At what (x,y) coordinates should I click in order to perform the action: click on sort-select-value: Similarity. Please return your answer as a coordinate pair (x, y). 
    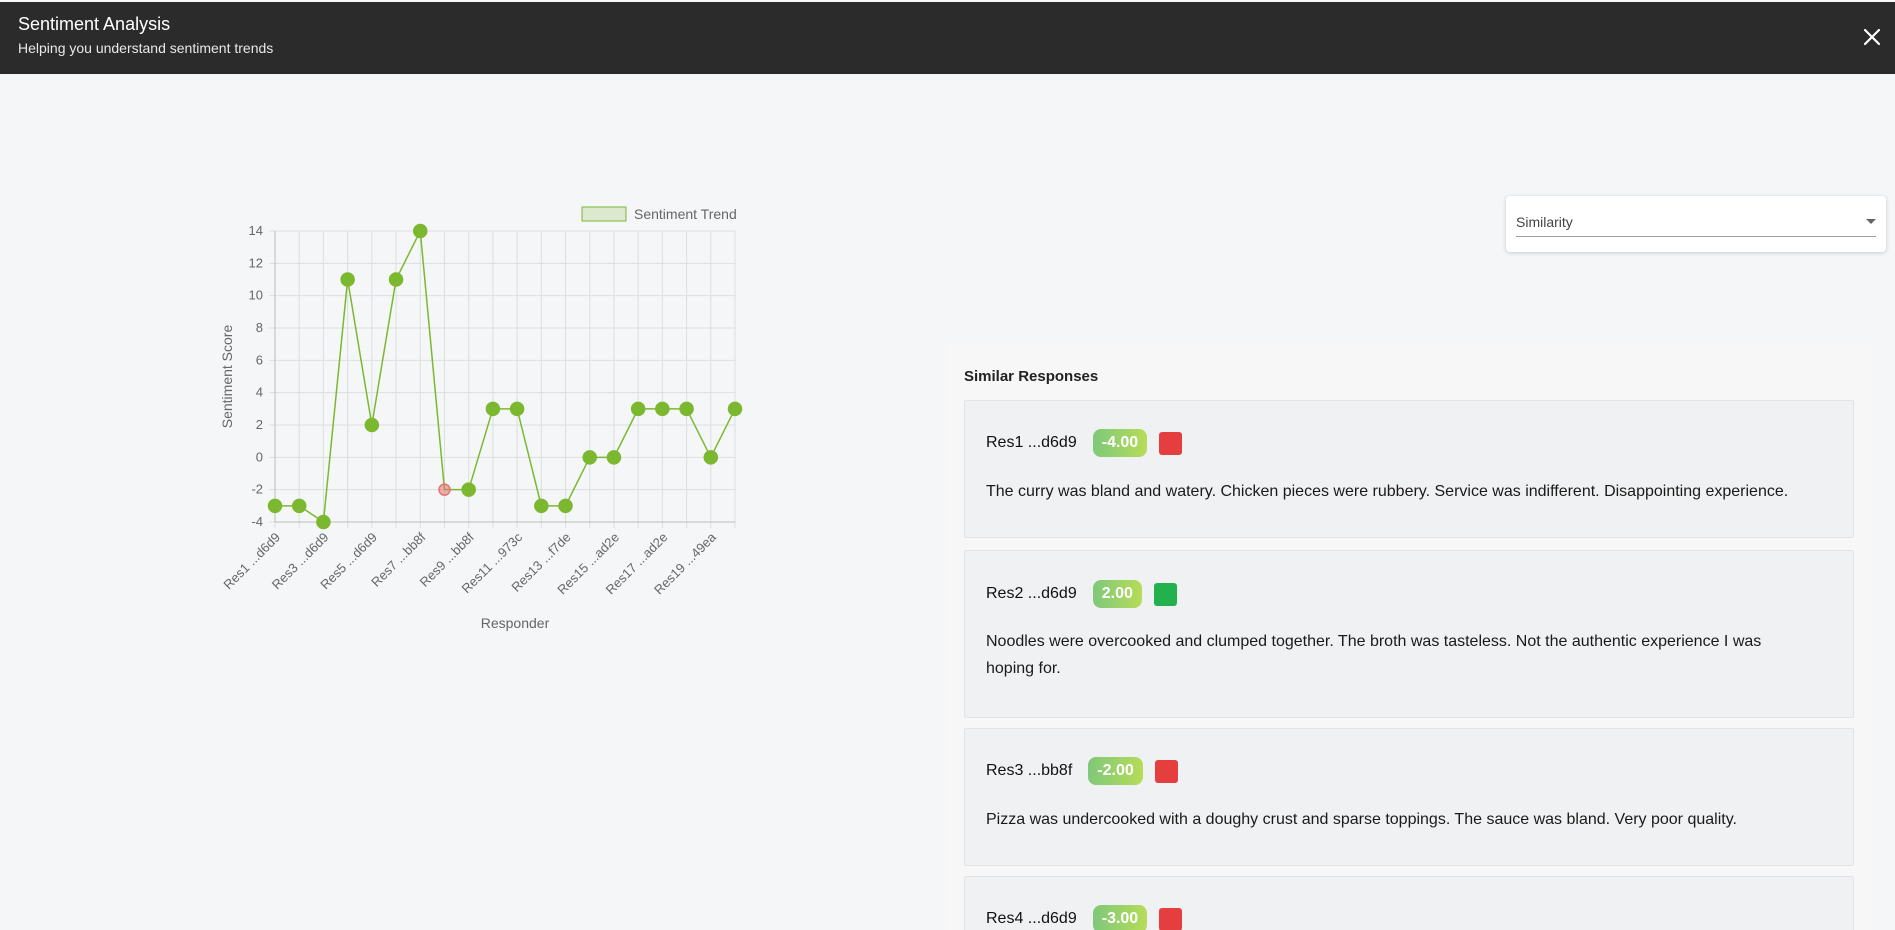
    Looking at the image, I should click on (1544, 222).